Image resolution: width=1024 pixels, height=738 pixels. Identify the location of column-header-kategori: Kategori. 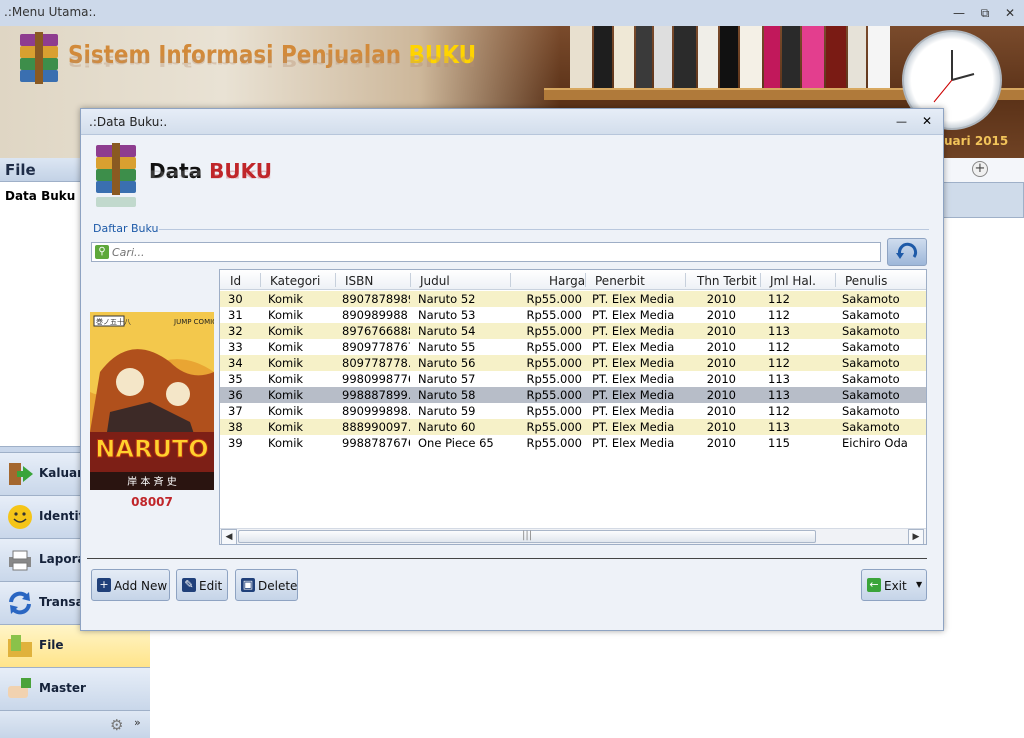
(295, 281).